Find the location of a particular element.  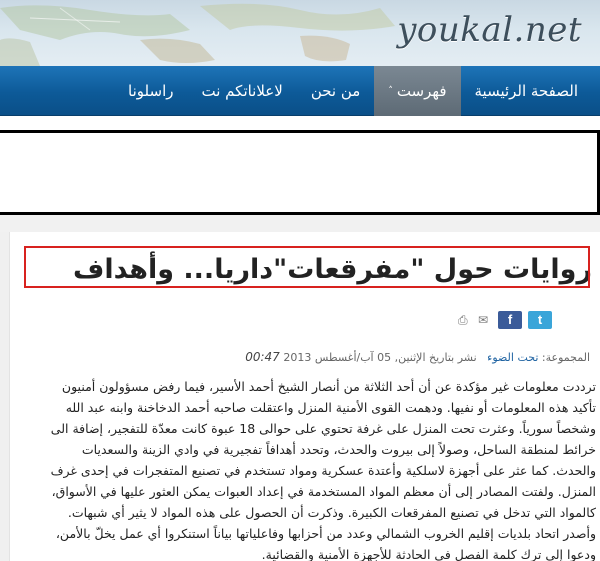

nav-item-advertise: لاعلاناتكم نت is located at coordinates (242, 91).